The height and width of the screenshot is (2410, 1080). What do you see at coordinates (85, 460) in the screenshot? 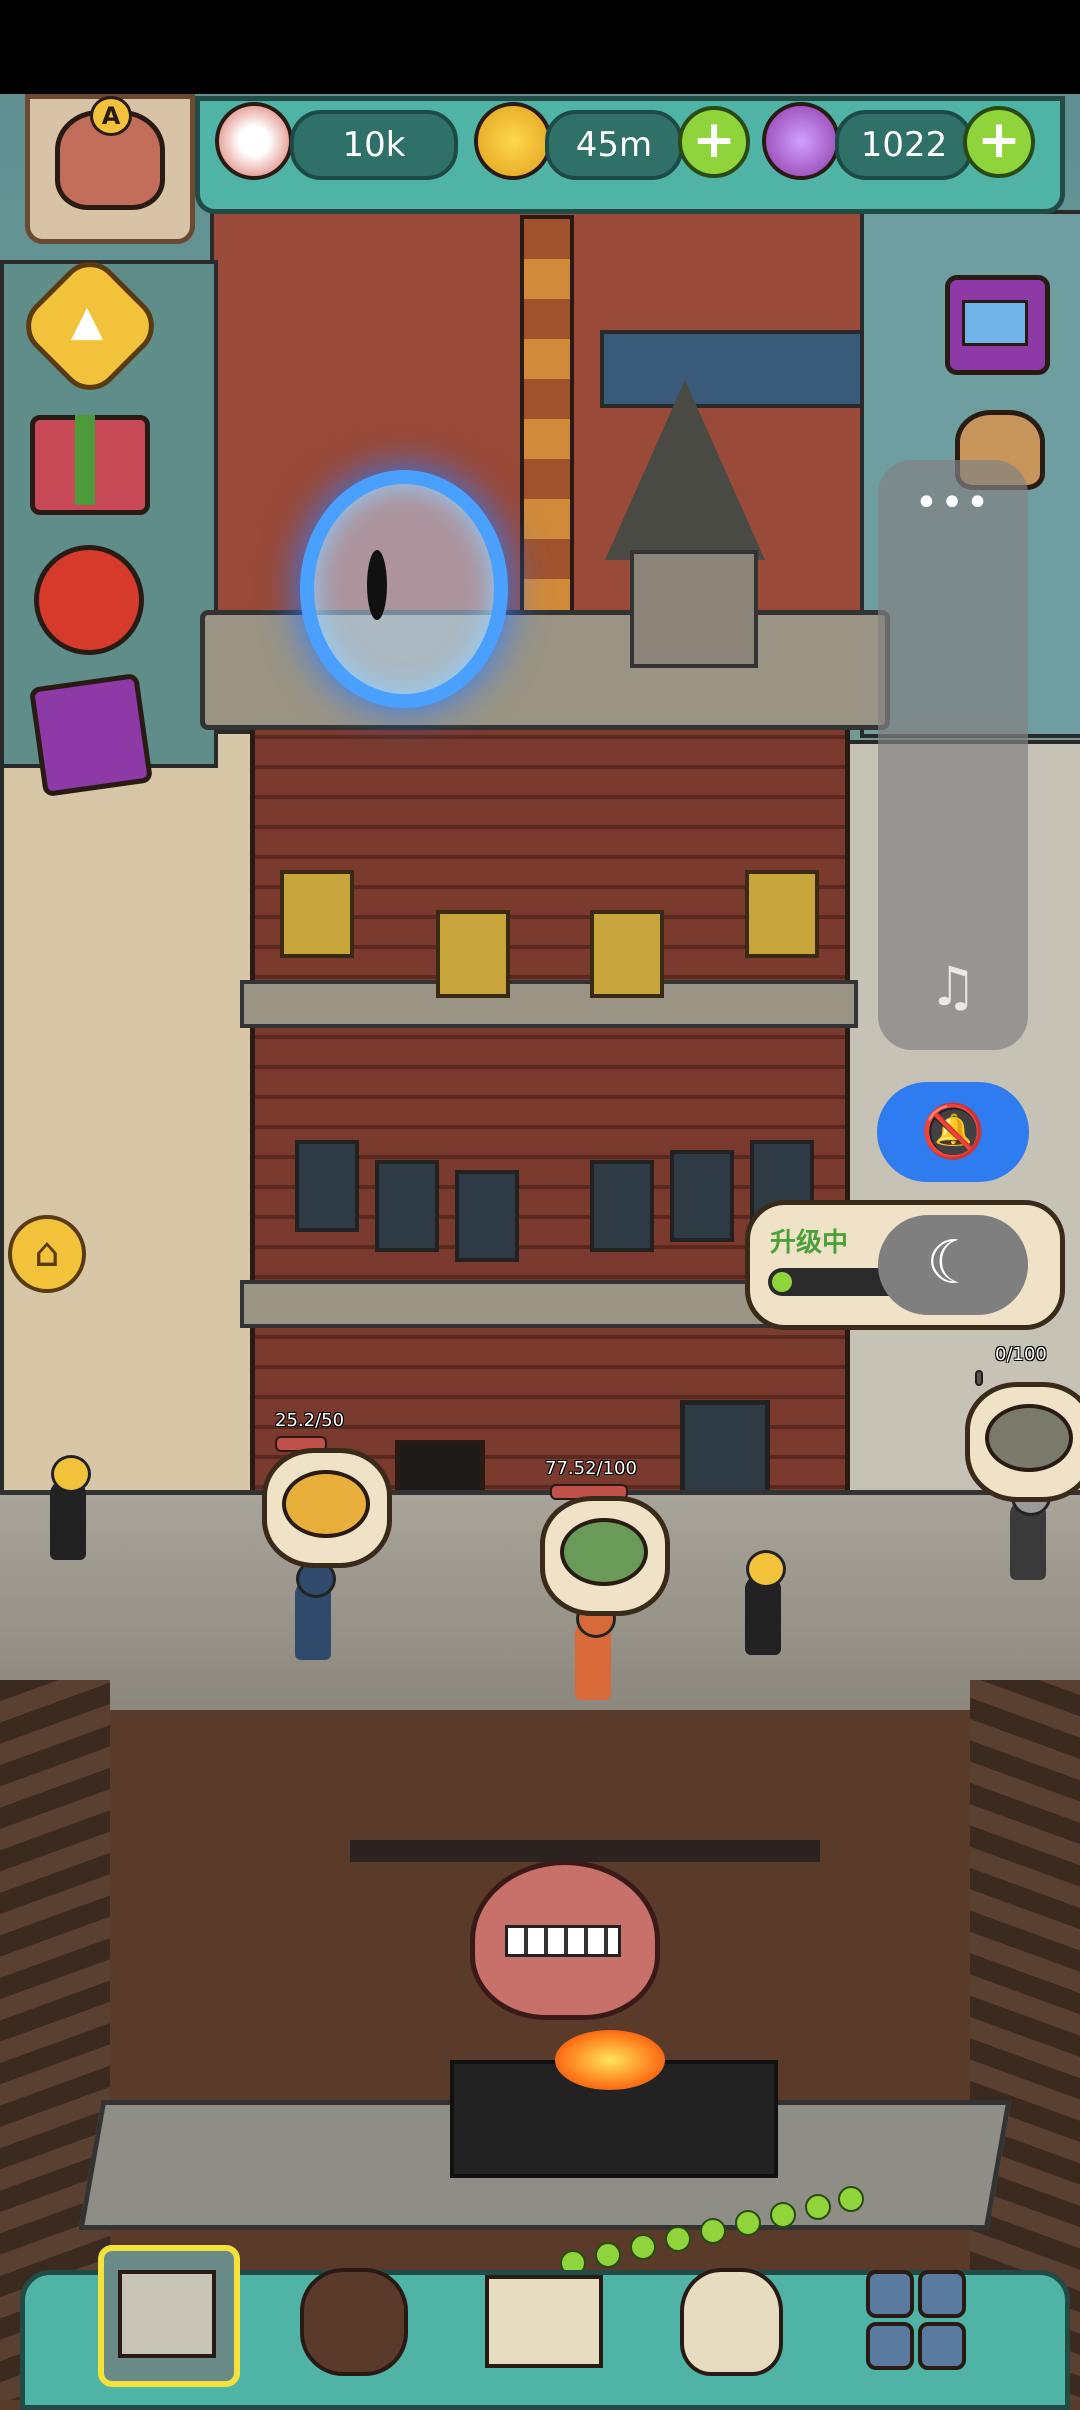
I see `gift-ribbon` at bounding box center [85, 460].